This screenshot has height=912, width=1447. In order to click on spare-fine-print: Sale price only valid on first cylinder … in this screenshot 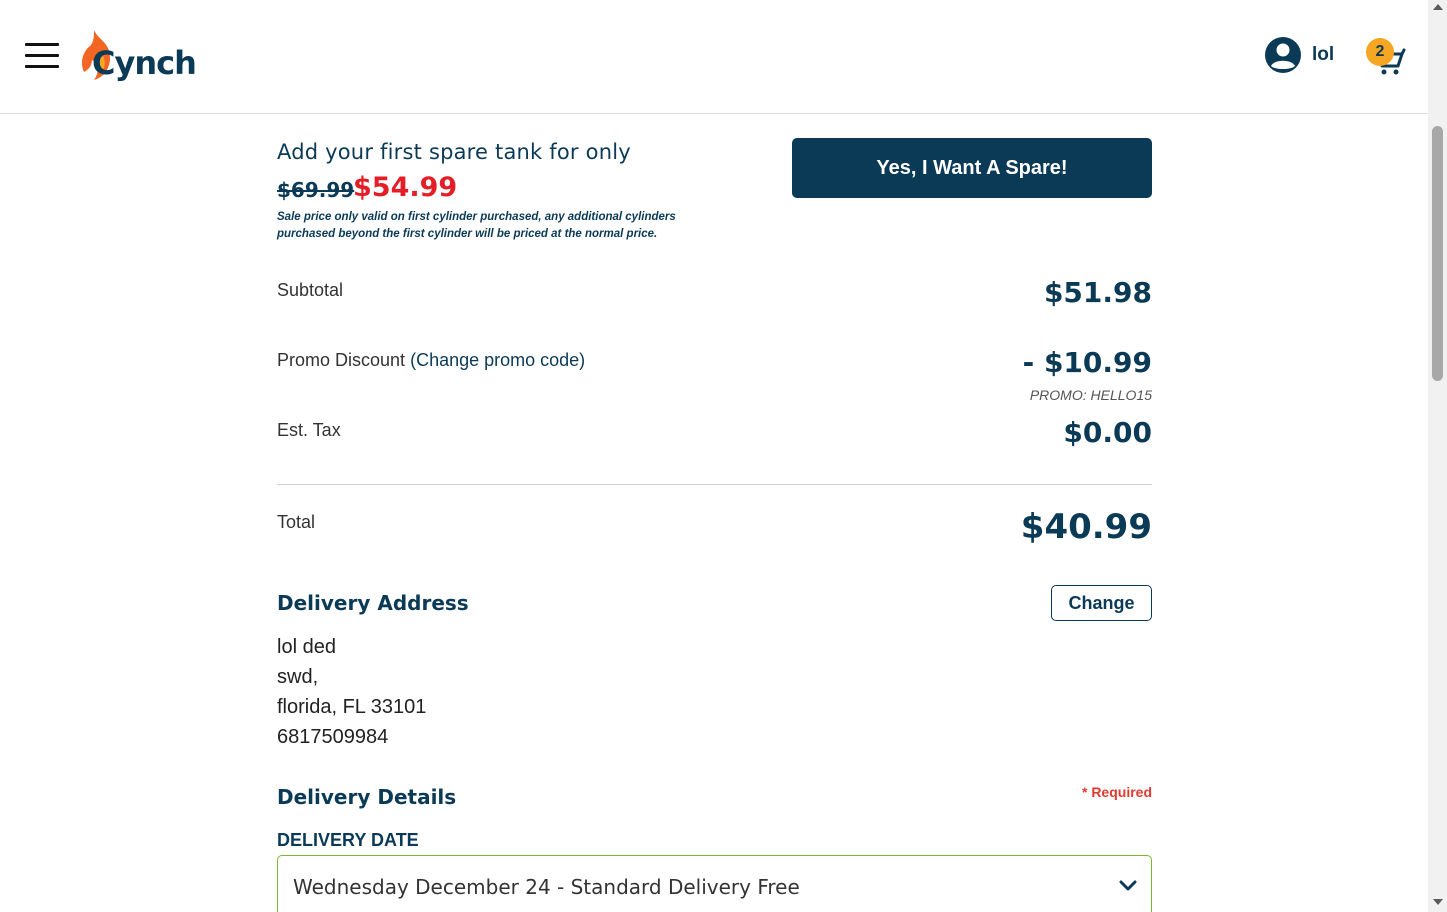, I will do `click(476, 225)`.